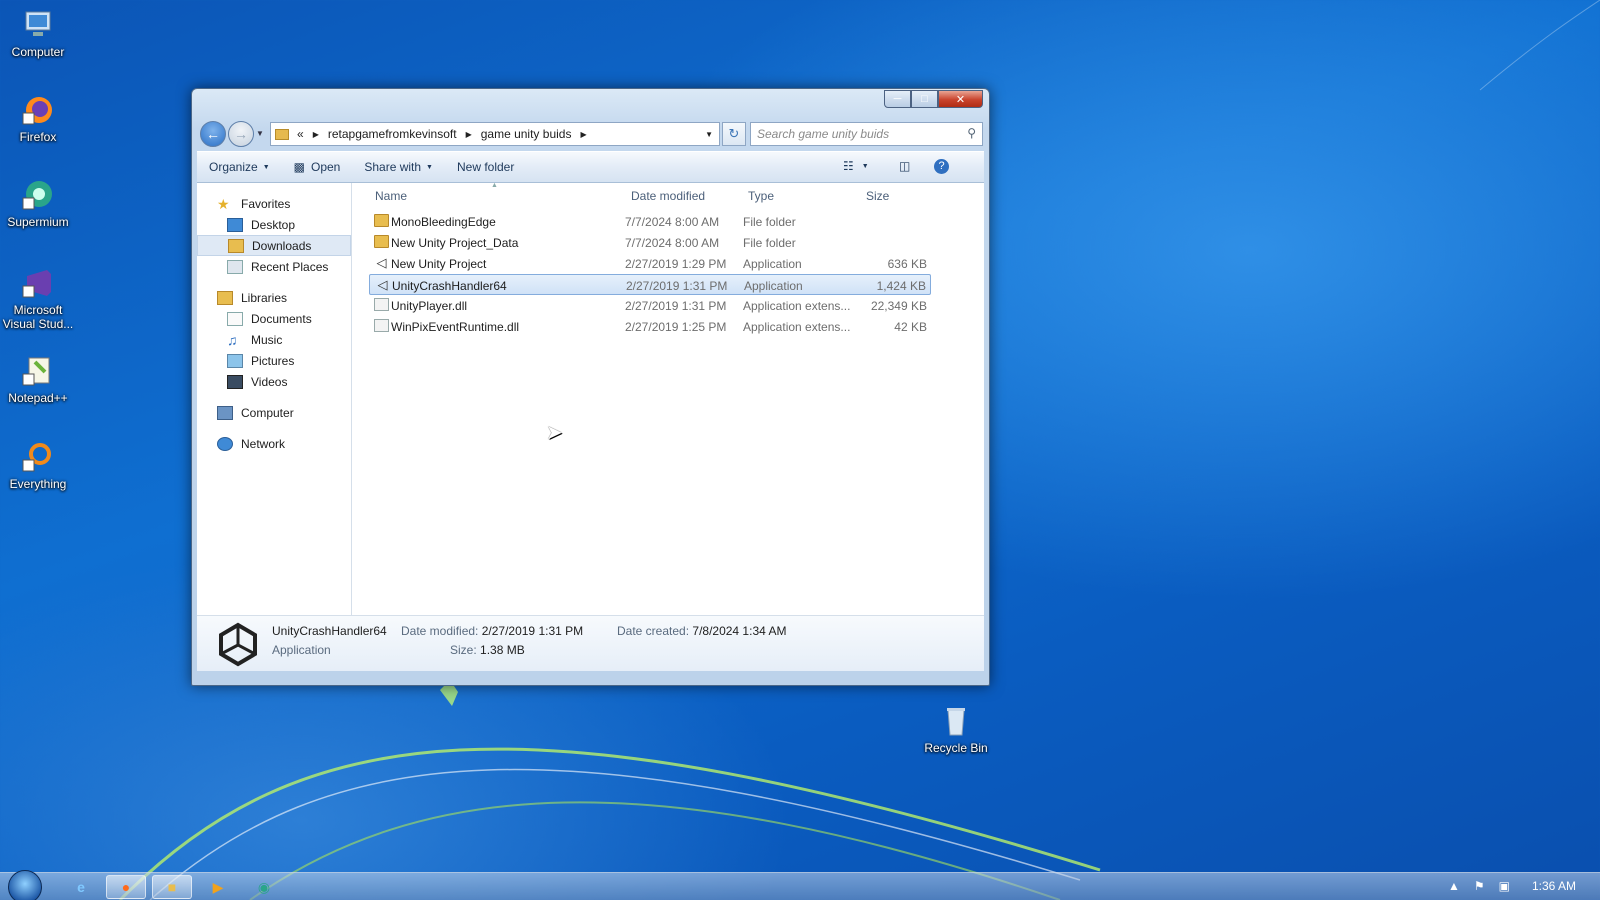  What do you see at coordinates (81, 887) in the screenshot?
I see `taskbar-internet-explorer: e` at bounding box center [81, 887].